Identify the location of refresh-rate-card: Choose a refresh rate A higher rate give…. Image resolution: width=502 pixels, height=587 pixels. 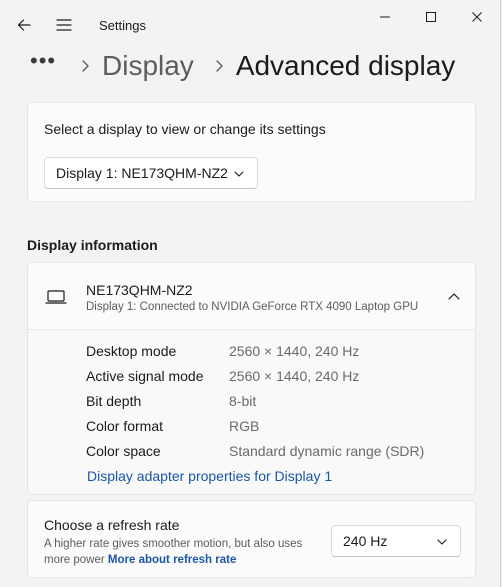
(251, 539).